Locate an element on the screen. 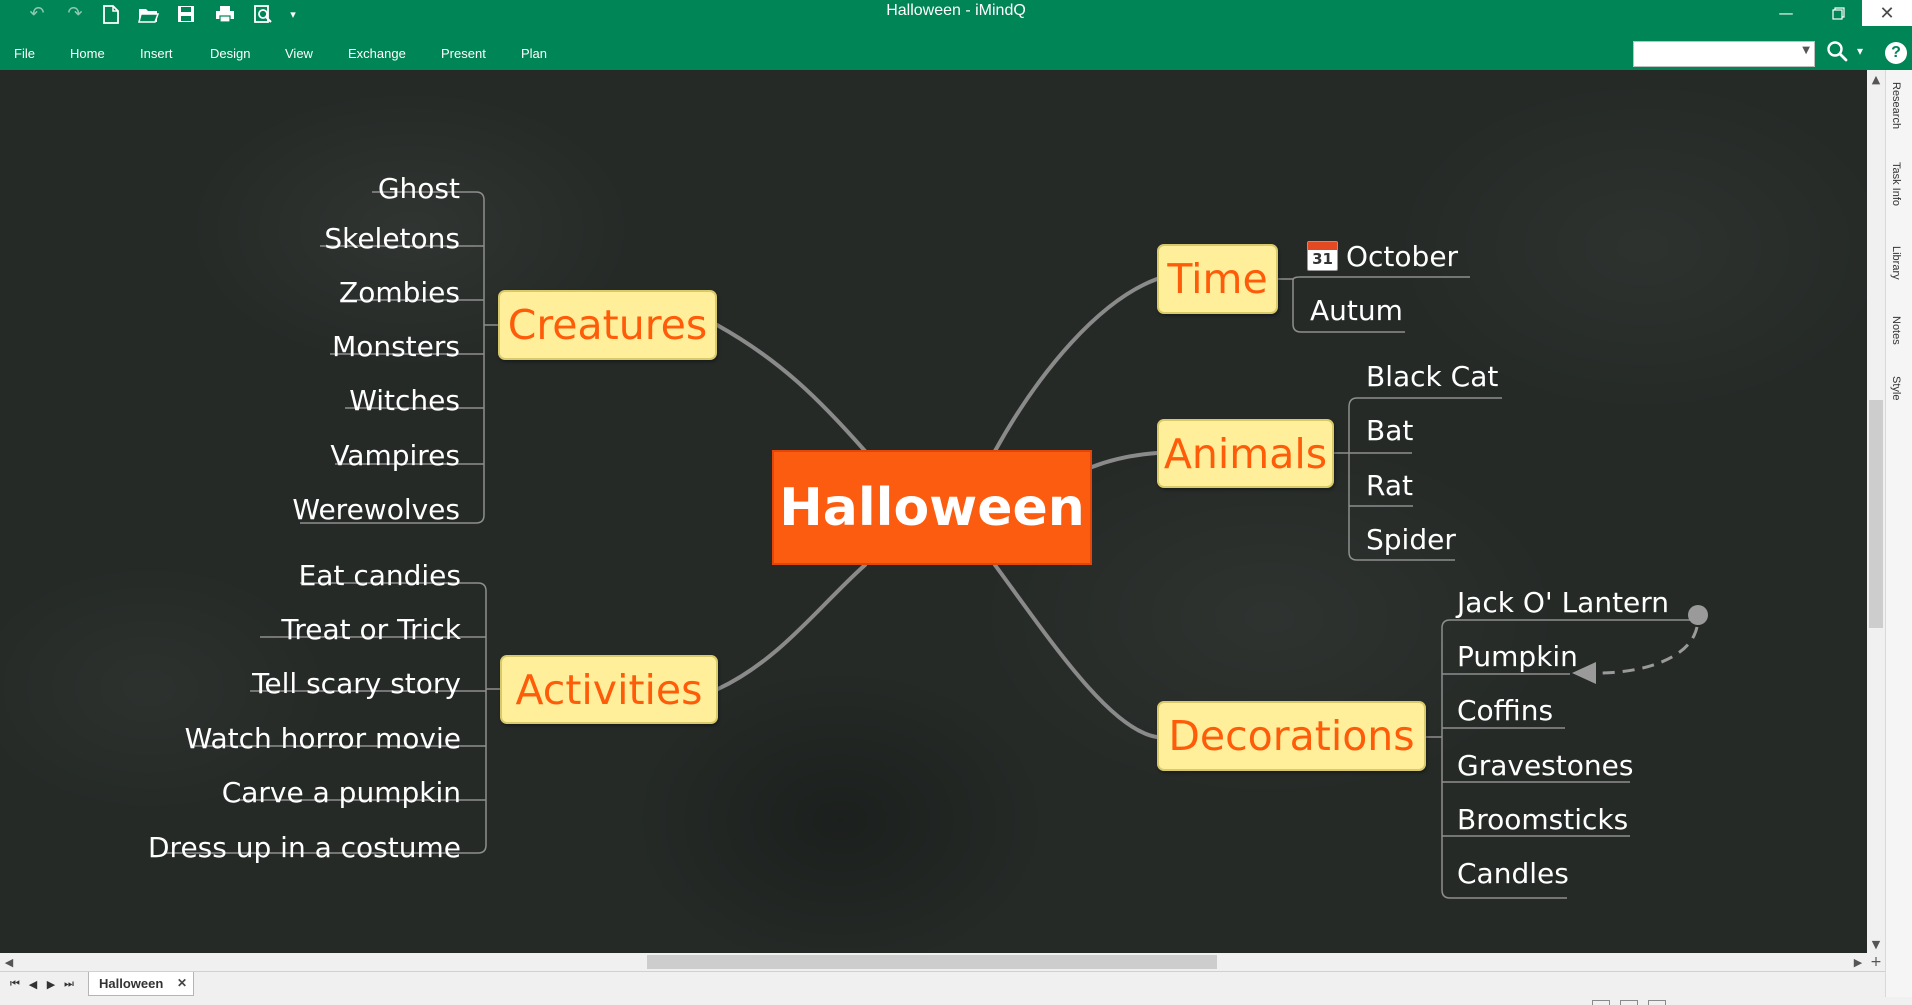 This screenshot has width=1912, height=1005. sheet-tab-bar: ⏮ ◀ ▶ ⏭ Halloween ✕ is located at coordinates (942, 984).